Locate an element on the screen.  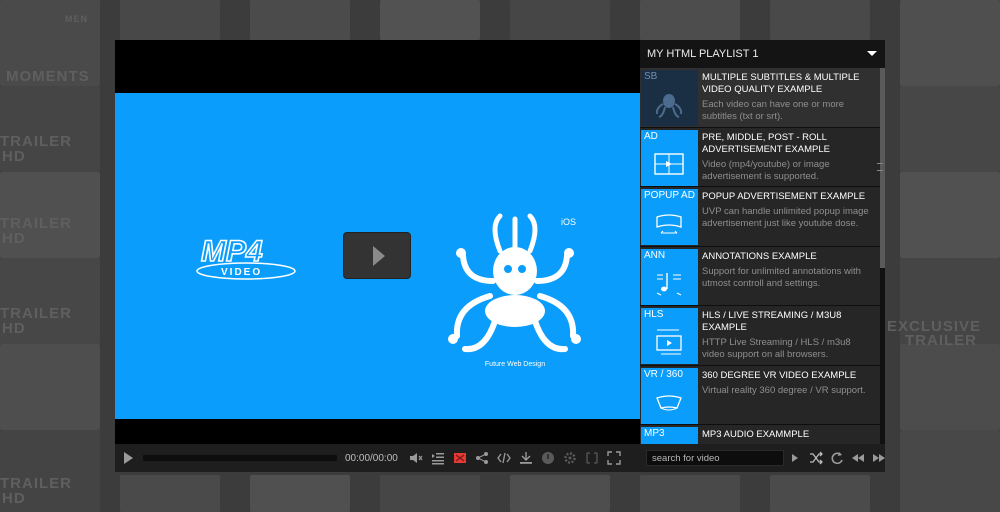
mp4-logo-sub: VIDEO is located at coordinates (241, 272).